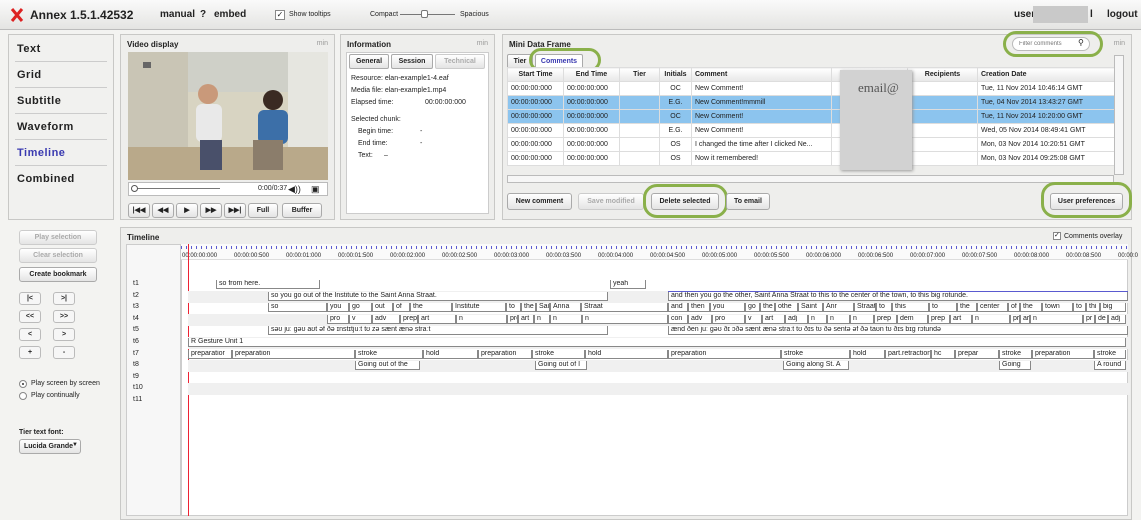 Image resolution: width=1141 pixels, height=520 pixels. I want to click on annotation: Going along St. A, so click(816, 366).